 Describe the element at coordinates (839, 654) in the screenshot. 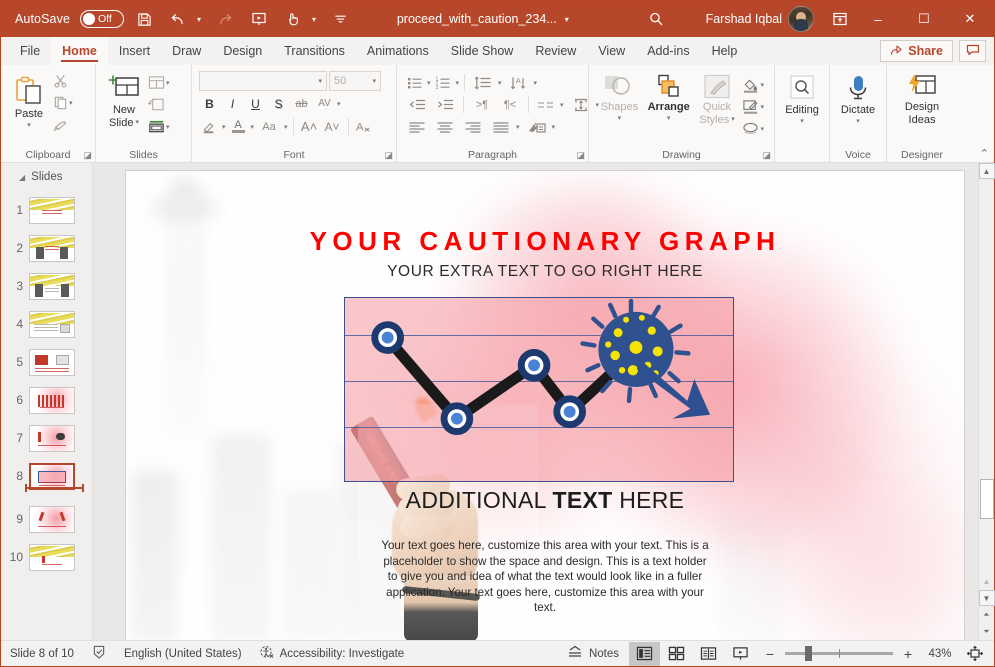

I see `zoom-slider: − +` at that location.